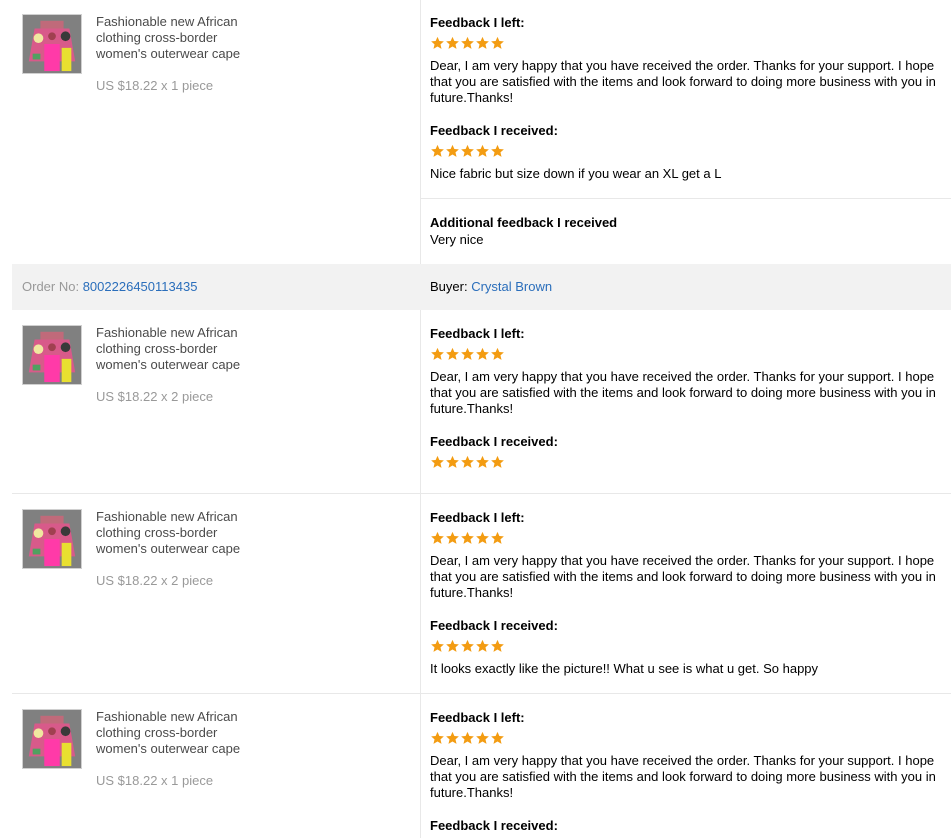 The height and width of the screenshot is (838, 951). Describe the element at coordinates (686, 198) in the screenshot. I see `section-divider` at that location.